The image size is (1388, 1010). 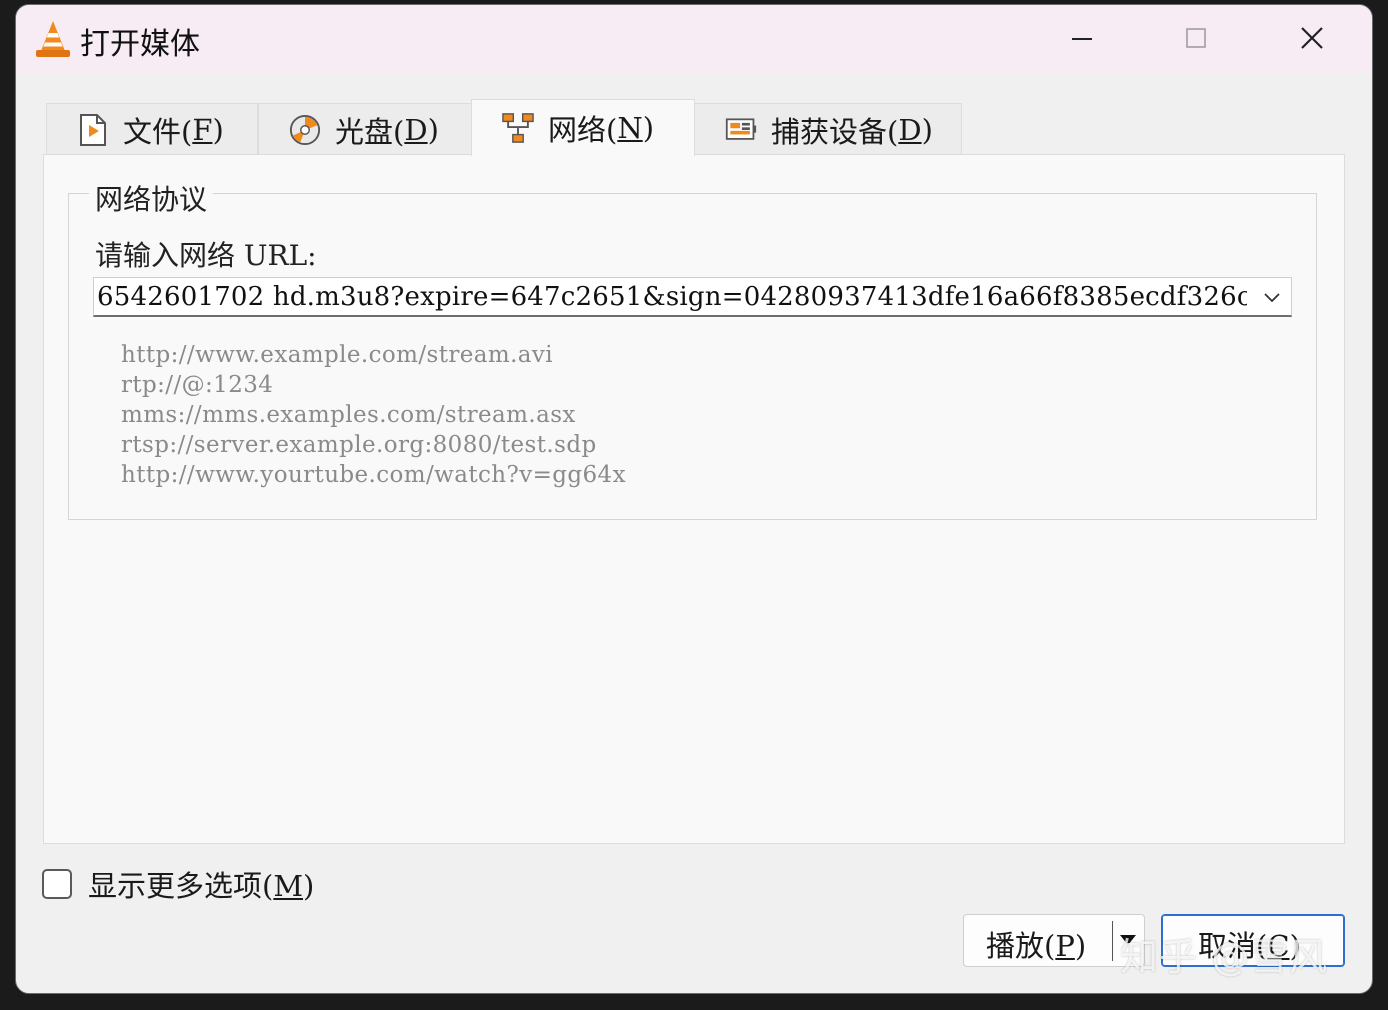 I want to click on tab-disc-mnemonic: D, so click(x=416, y=129).